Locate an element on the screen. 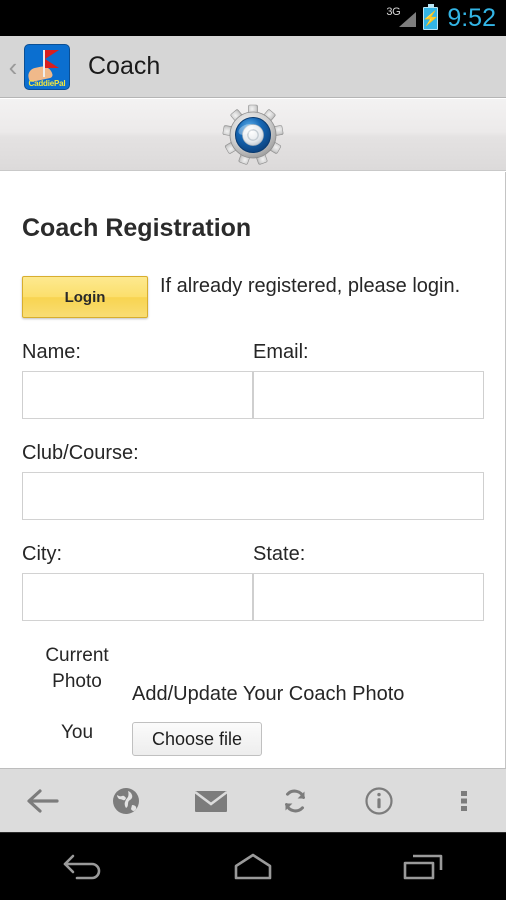 The image size is (506, 900). add-update-photo-label: Add/Update Your Coach Photo is located at coordinates (268, 694).